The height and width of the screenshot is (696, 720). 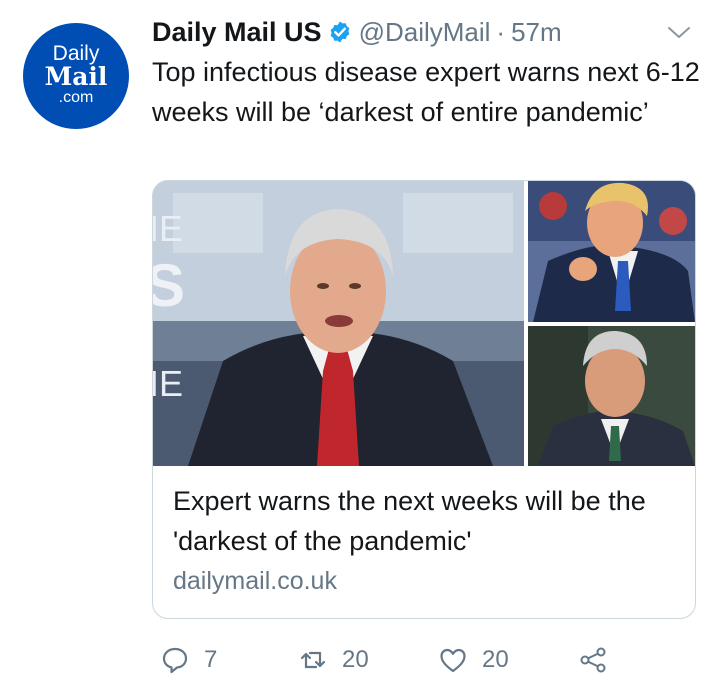 I want to click on reply-count: 7, so click(x=211, y=659).